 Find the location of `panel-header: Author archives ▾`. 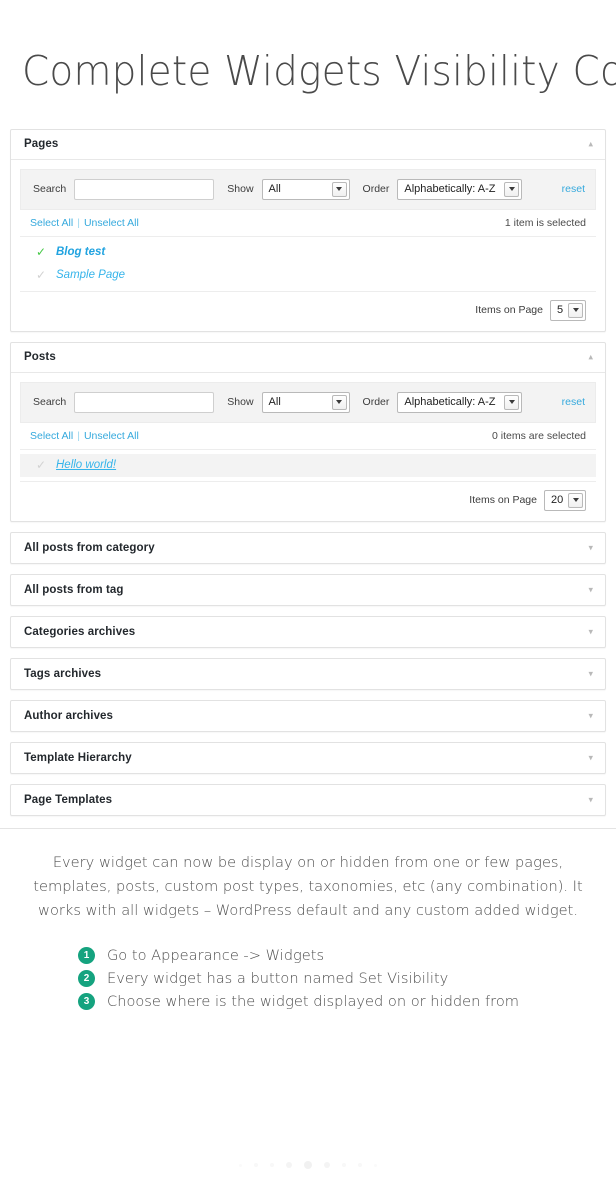

panel-header: Author archives ▾ is located at coordinates (308, 716).